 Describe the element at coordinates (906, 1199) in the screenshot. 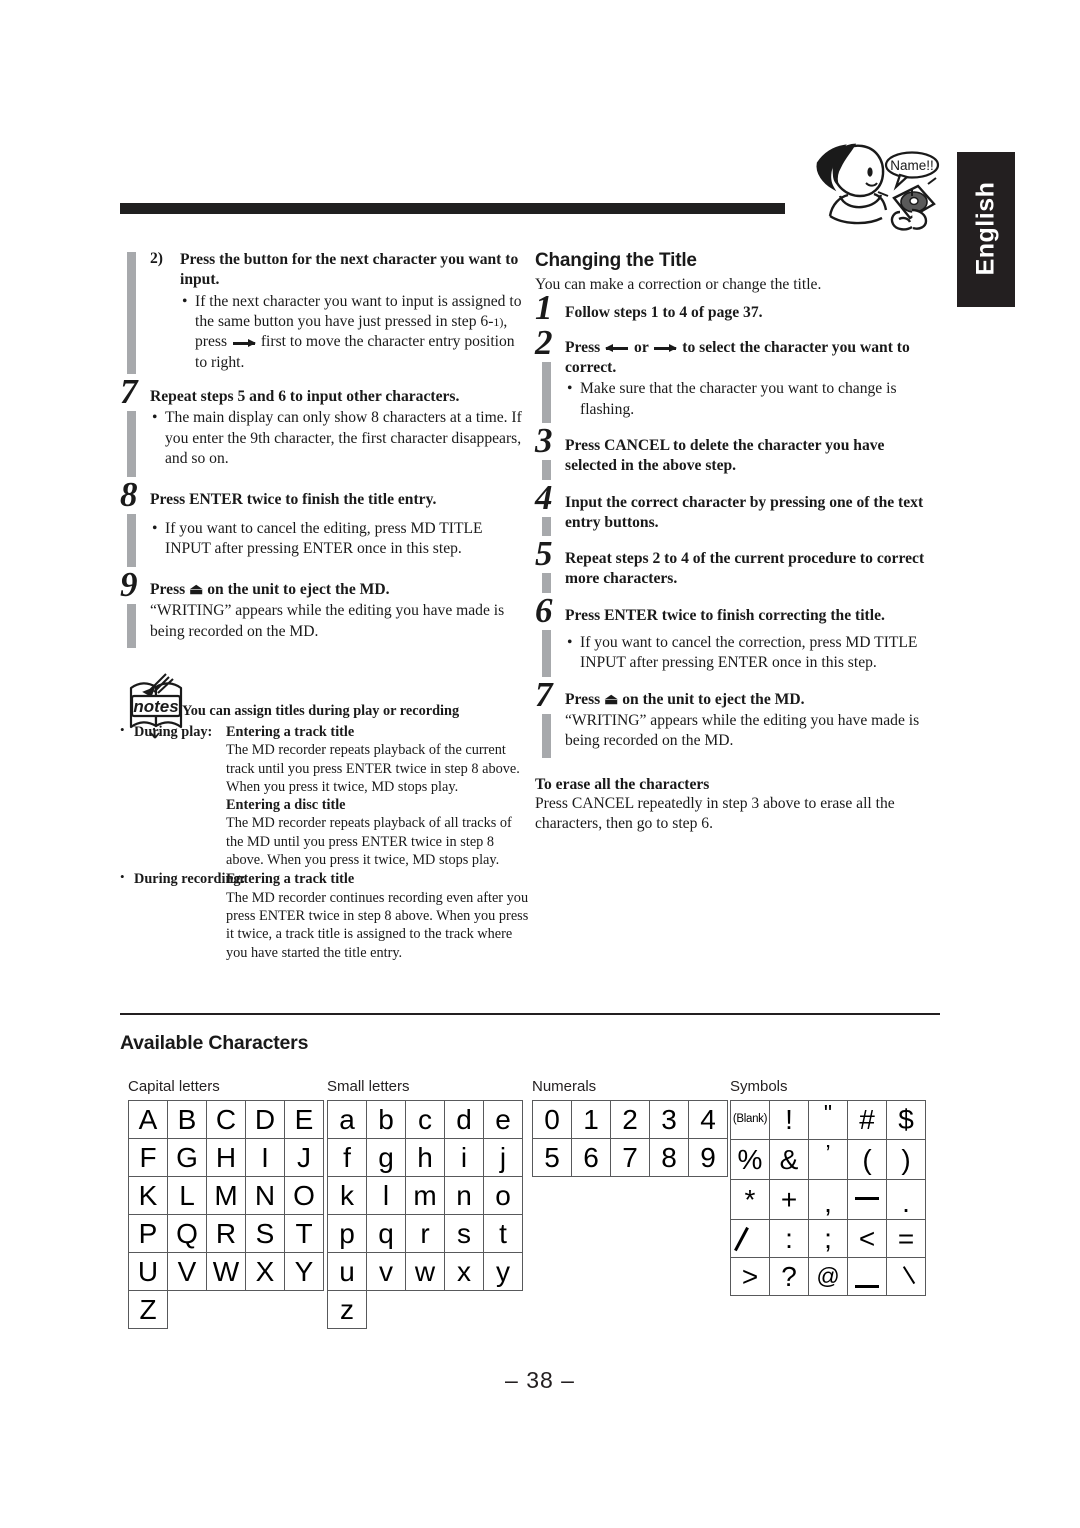

I see `char-cell: .` at that location.